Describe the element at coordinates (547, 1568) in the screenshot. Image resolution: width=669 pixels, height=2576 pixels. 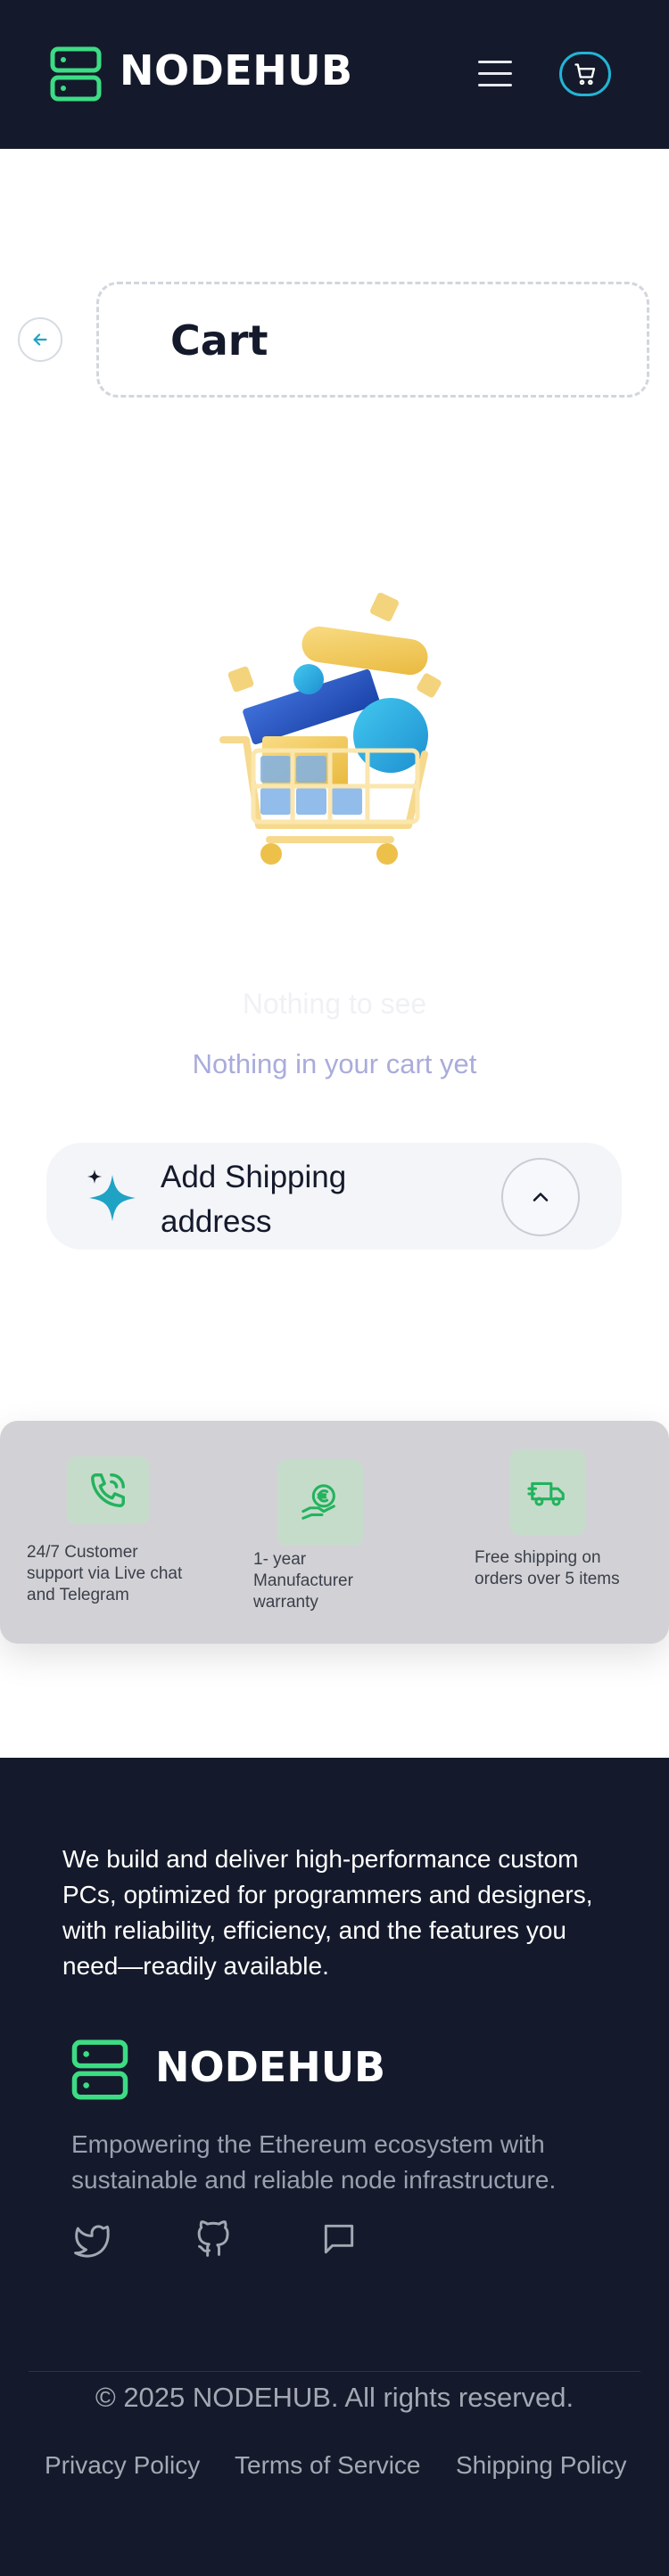
I see `feature-text-shipping: Free shipping on orders over 5 items` at that location.